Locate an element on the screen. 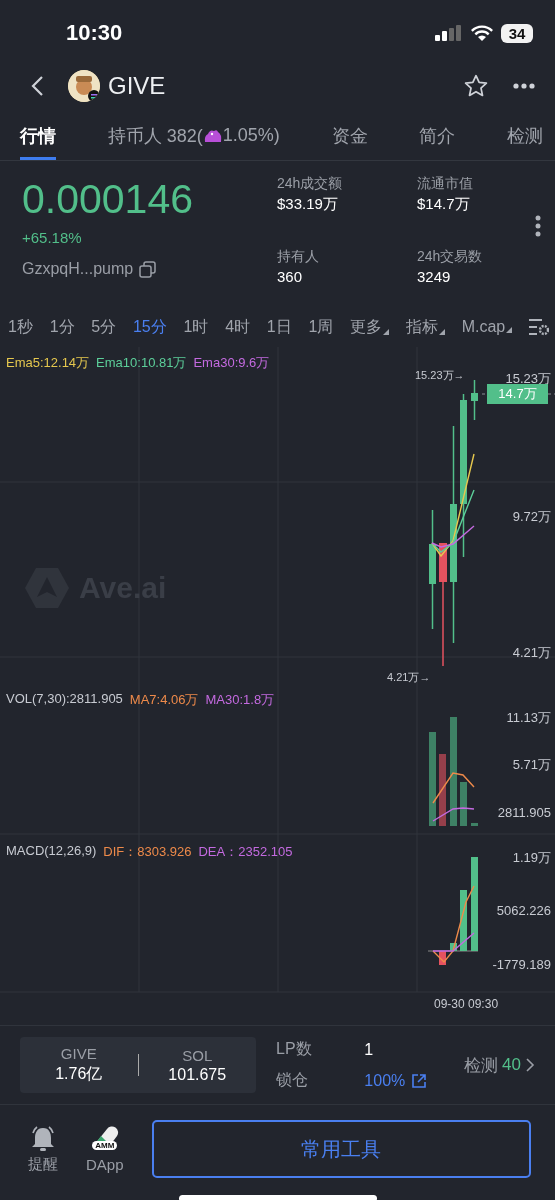 The height and width of the screenshot is (1200, 555). timeframe-tab: 指标 is located at coordinates (425, 327).